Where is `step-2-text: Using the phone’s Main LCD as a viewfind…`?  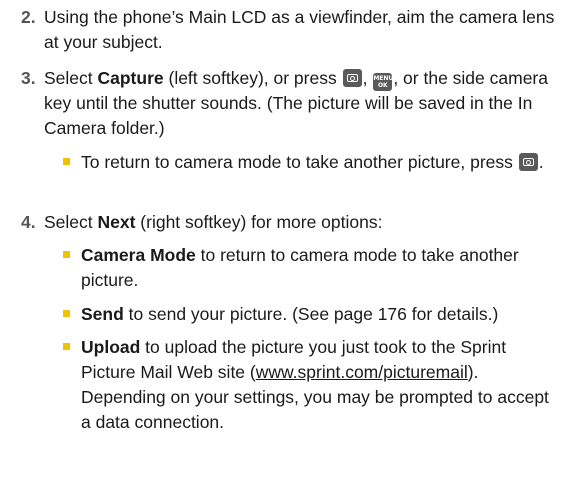 step-2-text: Using the phone’s Main LCD as a viewfind… is located at coordinates (299, 29).